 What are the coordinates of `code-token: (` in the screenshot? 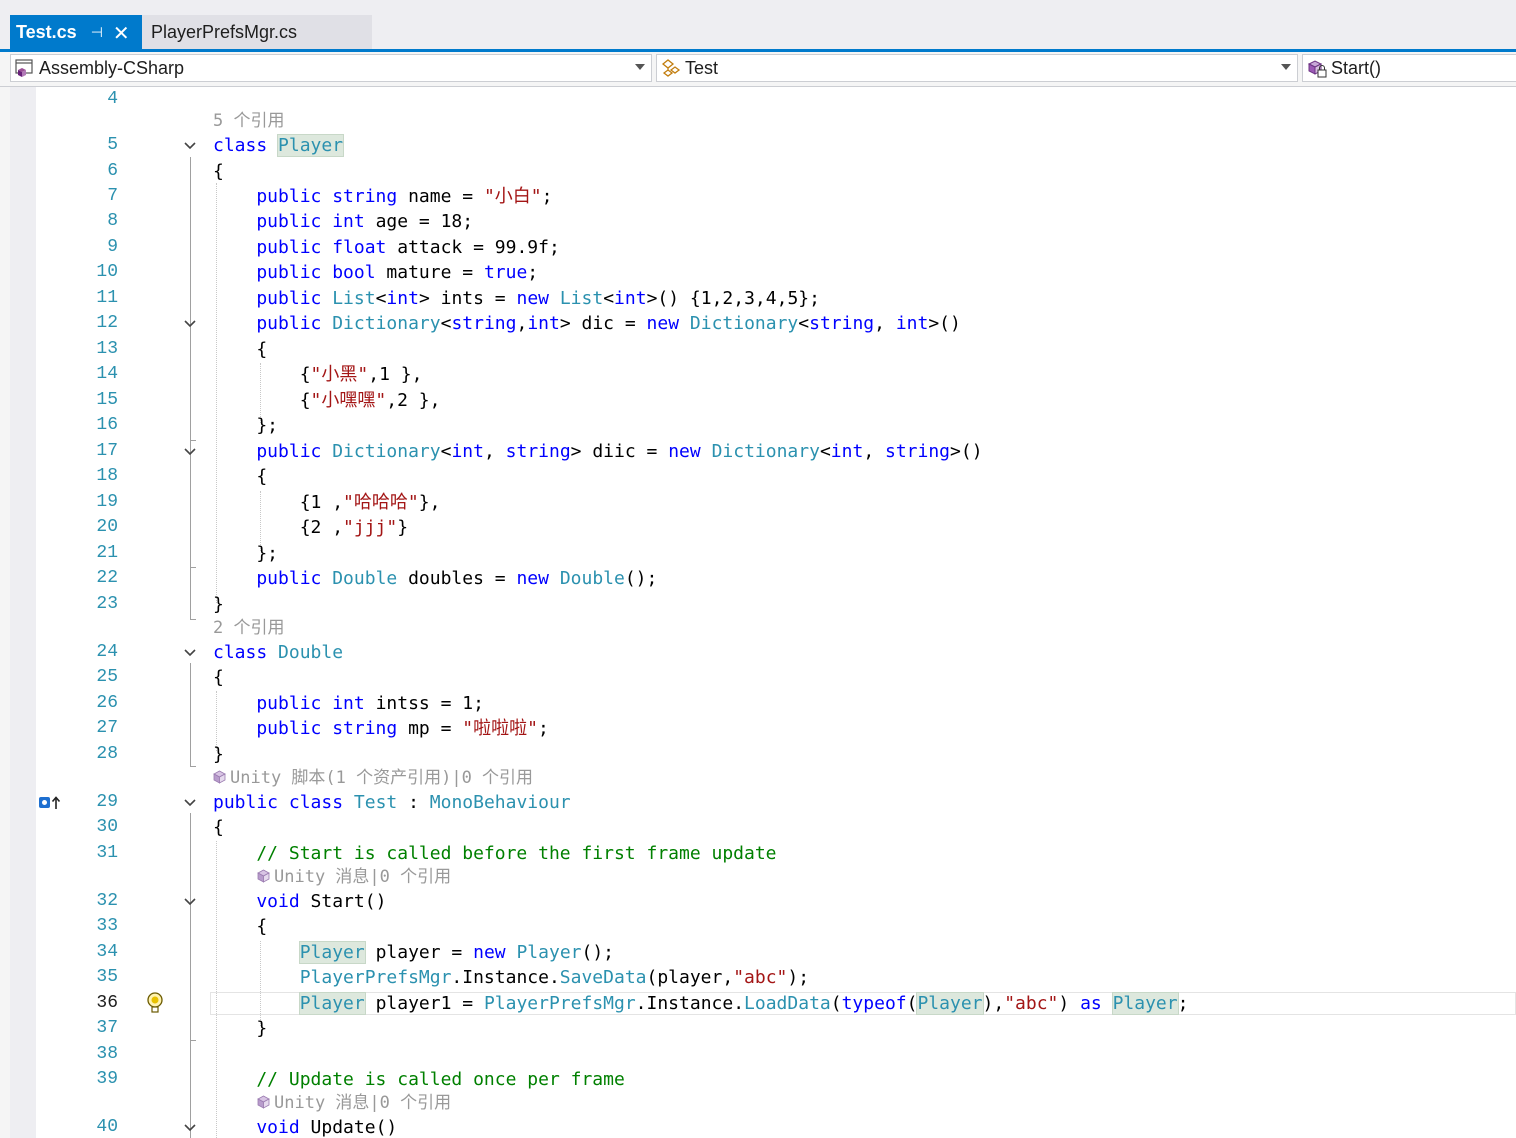 It's located at (836, 1003).